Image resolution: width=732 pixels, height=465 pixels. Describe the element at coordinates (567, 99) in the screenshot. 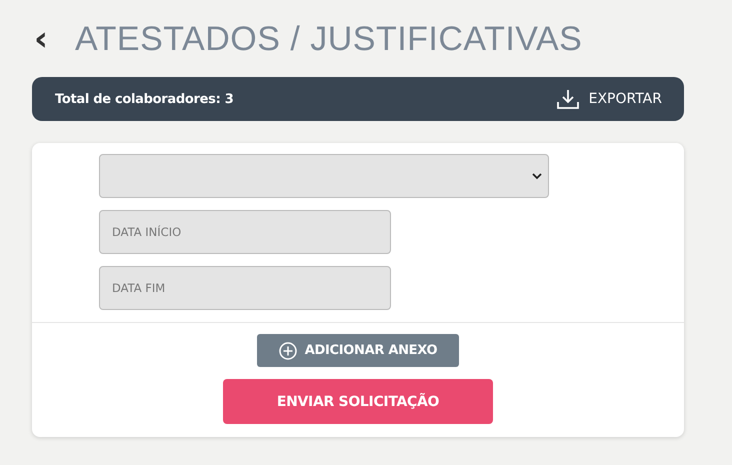

I see `download-icon` at that location.